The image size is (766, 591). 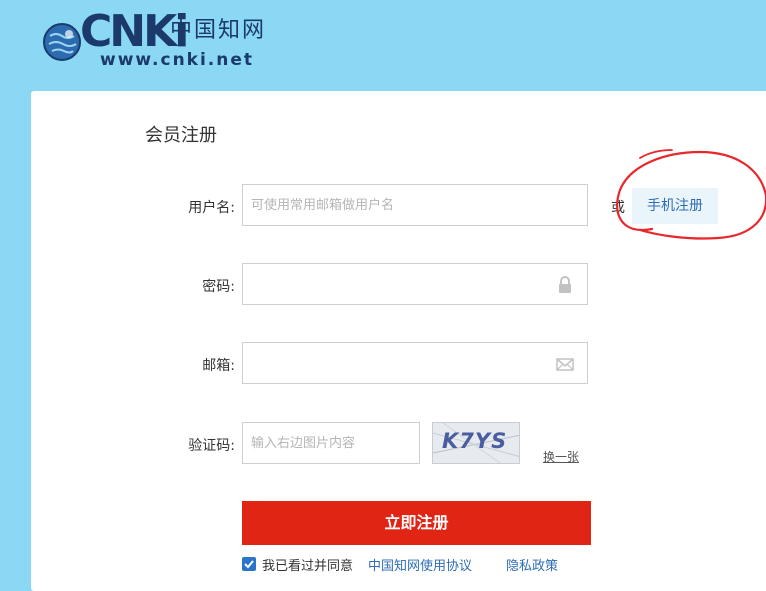 I want to click on password-input, so click(x=415, y=284).